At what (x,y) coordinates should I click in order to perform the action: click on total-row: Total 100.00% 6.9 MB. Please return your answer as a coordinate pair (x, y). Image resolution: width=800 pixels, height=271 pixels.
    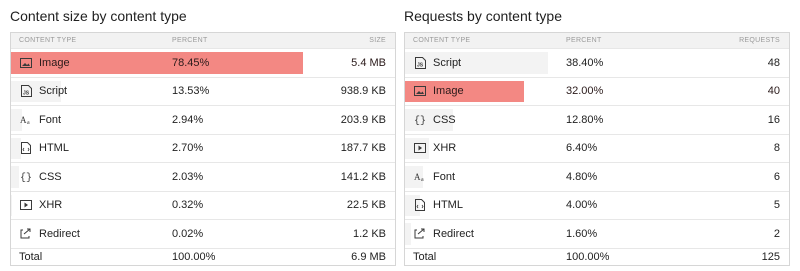
    Looking at the image, I should click on (203, 256).